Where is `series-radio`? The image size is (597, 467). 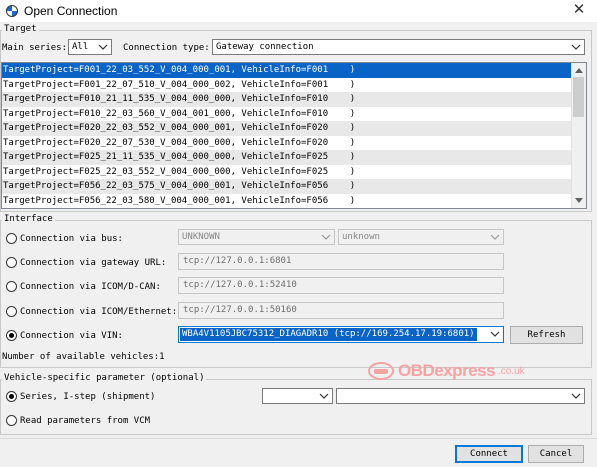
series-radio is located at coordinates (11, 396).